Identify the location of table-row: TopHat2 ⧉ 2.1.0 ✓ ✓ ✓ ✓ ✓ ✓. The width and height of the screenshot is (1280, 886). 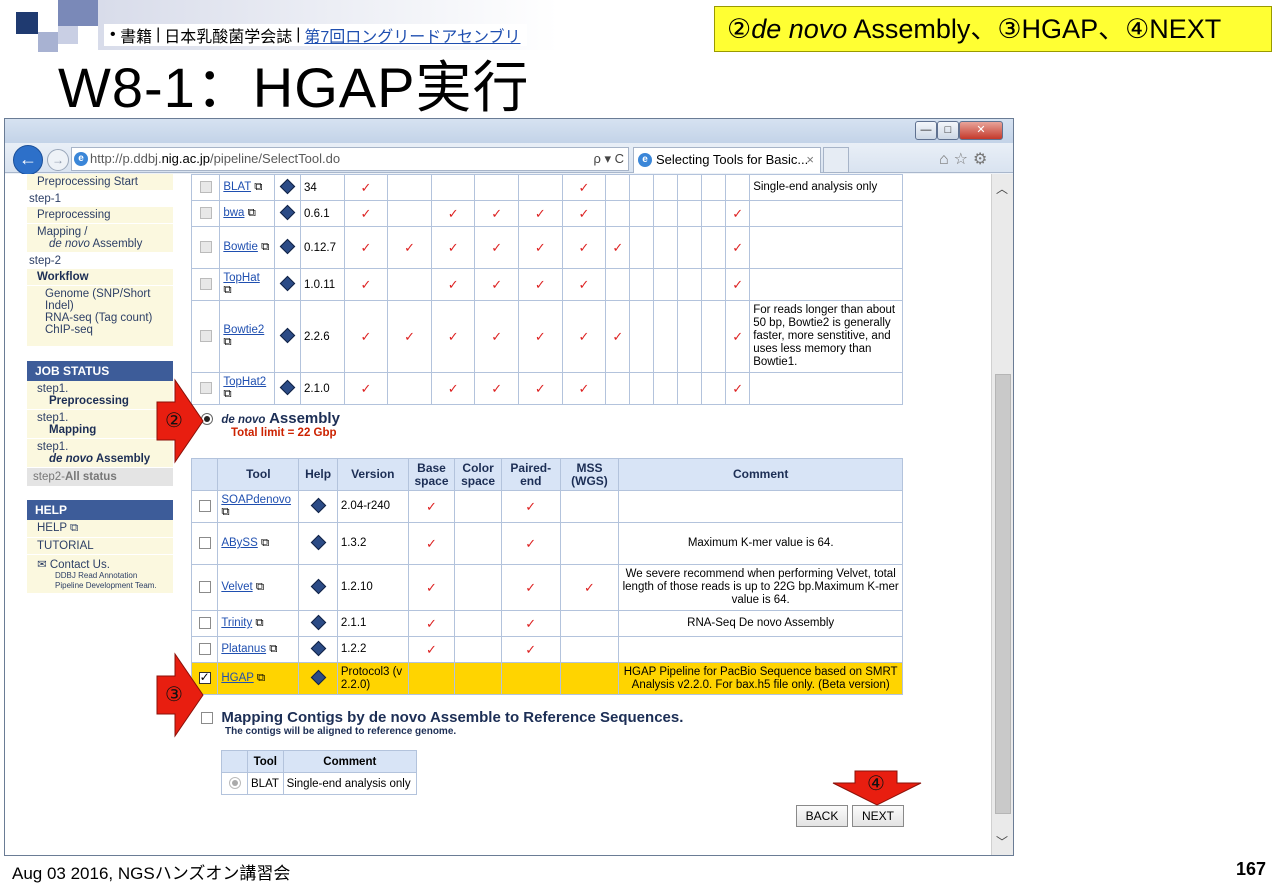
(546, 388).